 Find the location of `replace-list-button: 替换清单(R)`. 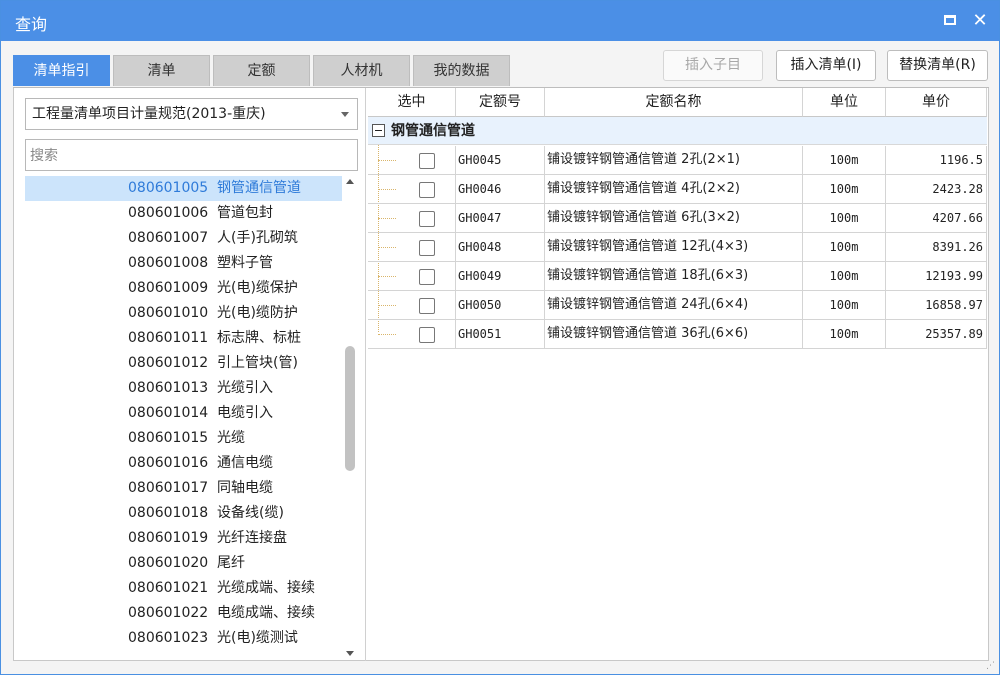

replace-list-button: 替换清单(R) is located at coordinates (937, 65).